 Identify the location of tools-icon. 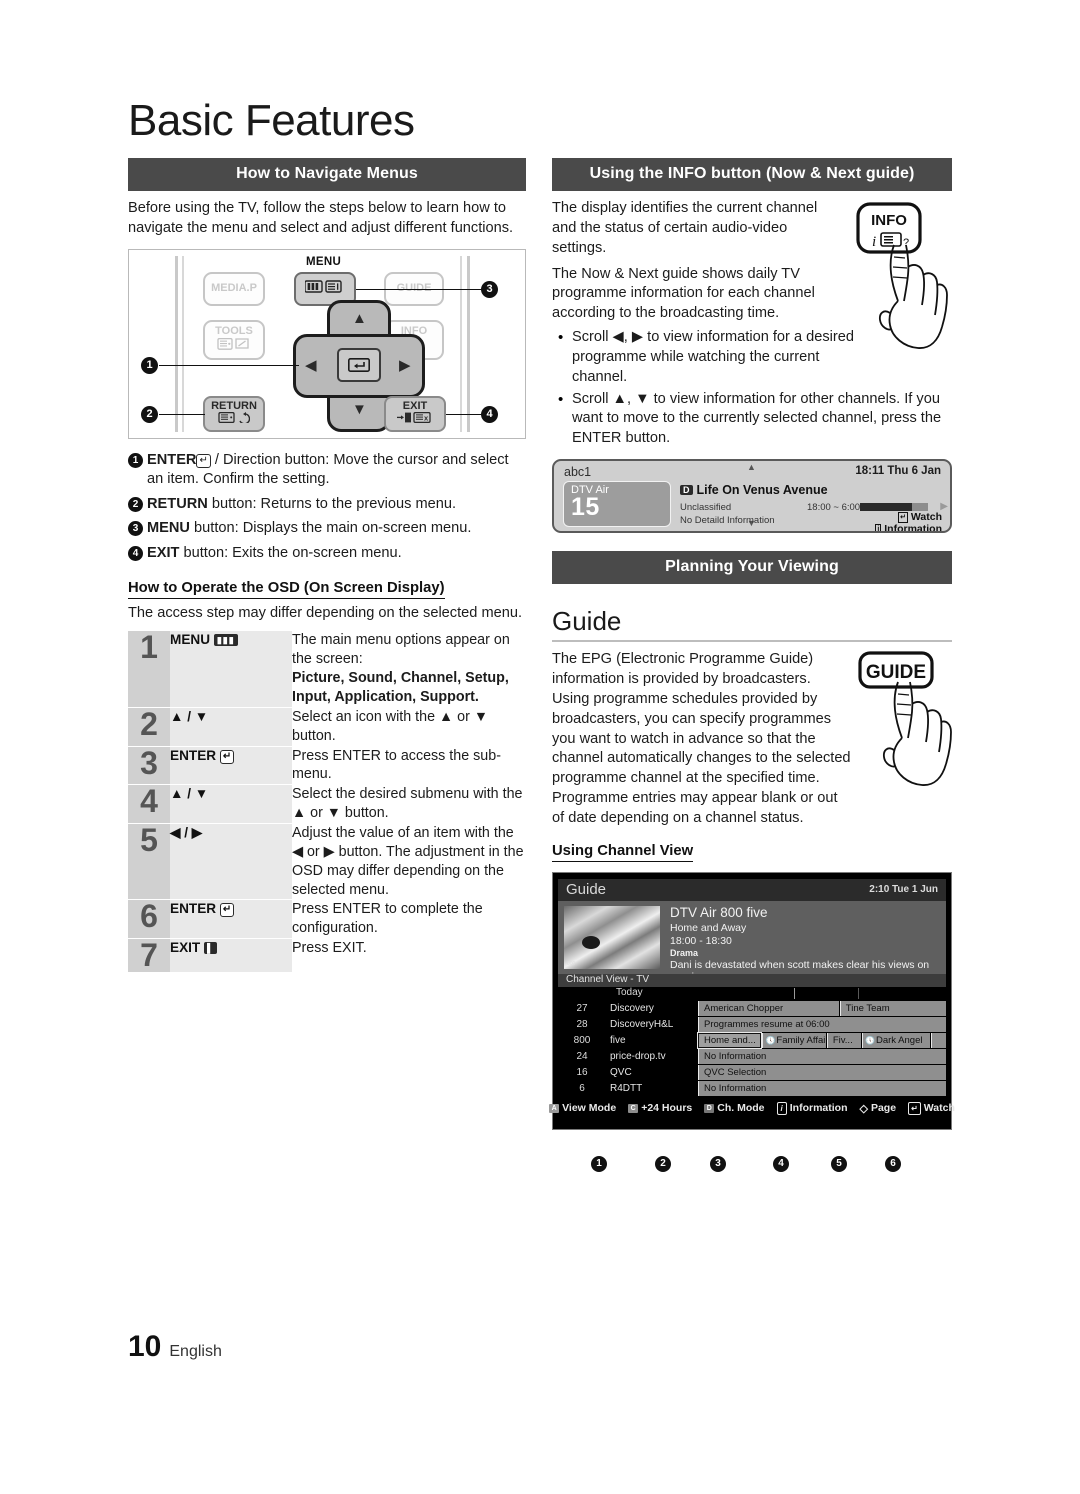
(234, 345).